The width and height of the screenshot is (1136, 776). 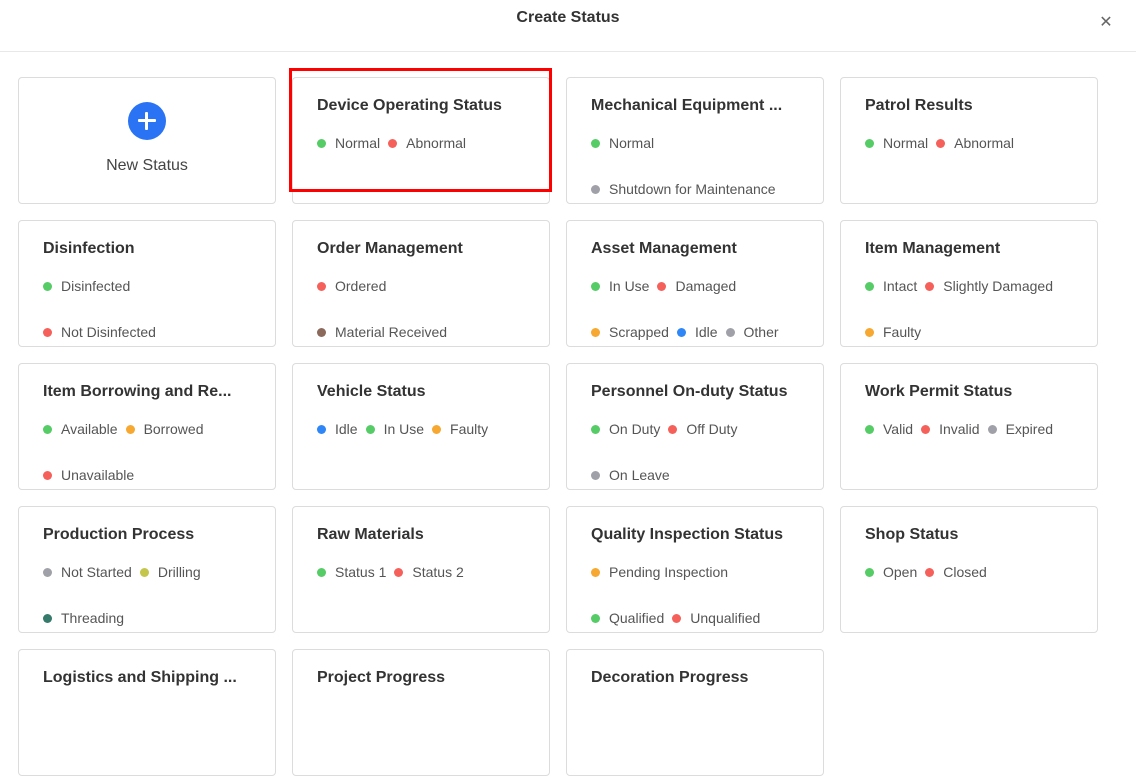 I want to click on dialog-header: Create Status ✕, so click(x=568, y=26).